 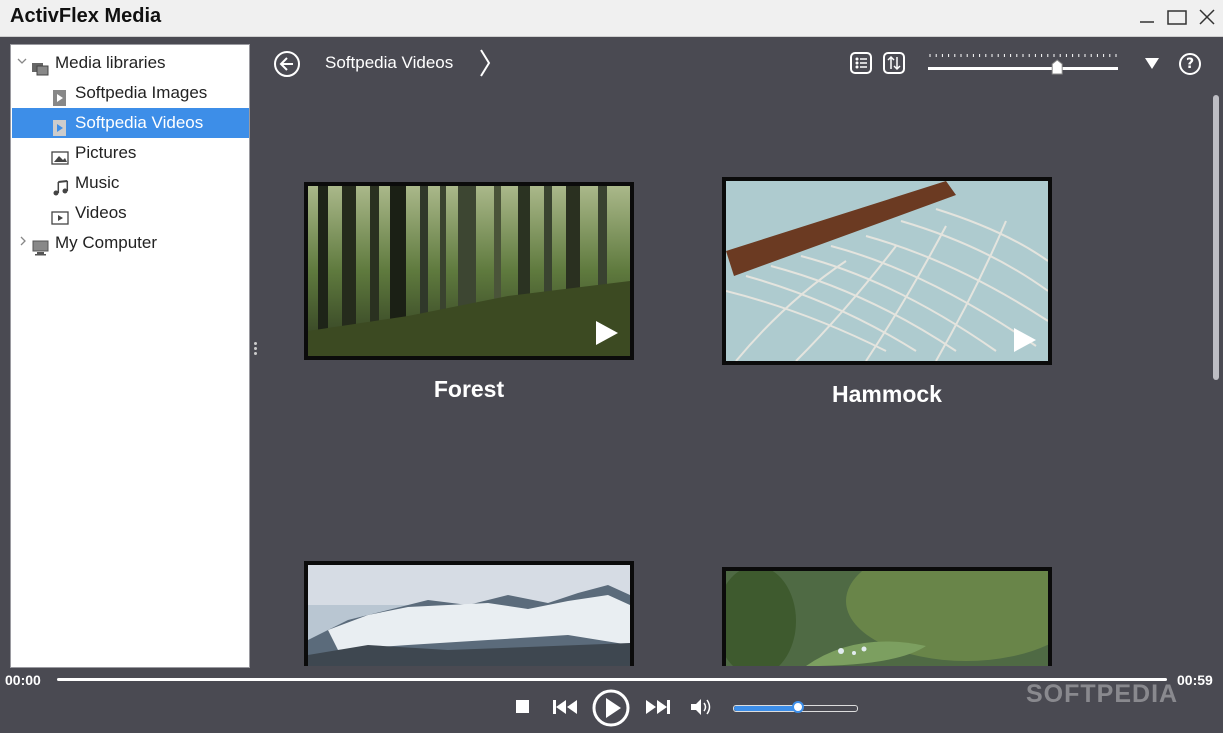 I want to click on volume-knob, so click(x=797, y=707).